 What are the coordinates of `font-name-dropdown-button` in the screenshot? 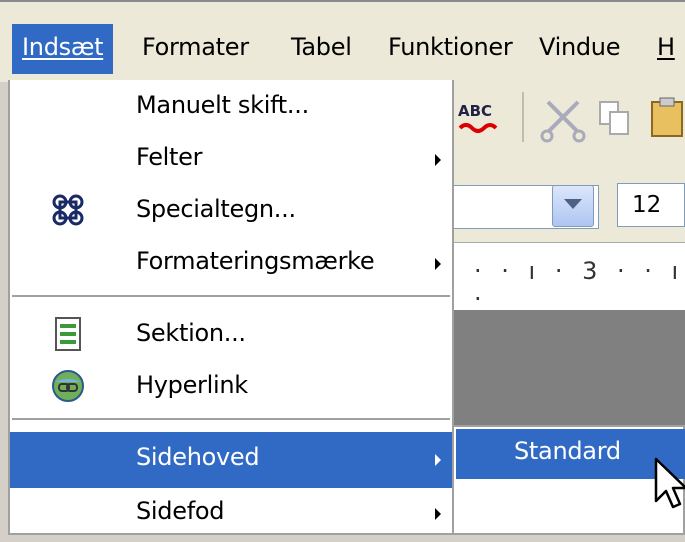 It's located at (573, 206).